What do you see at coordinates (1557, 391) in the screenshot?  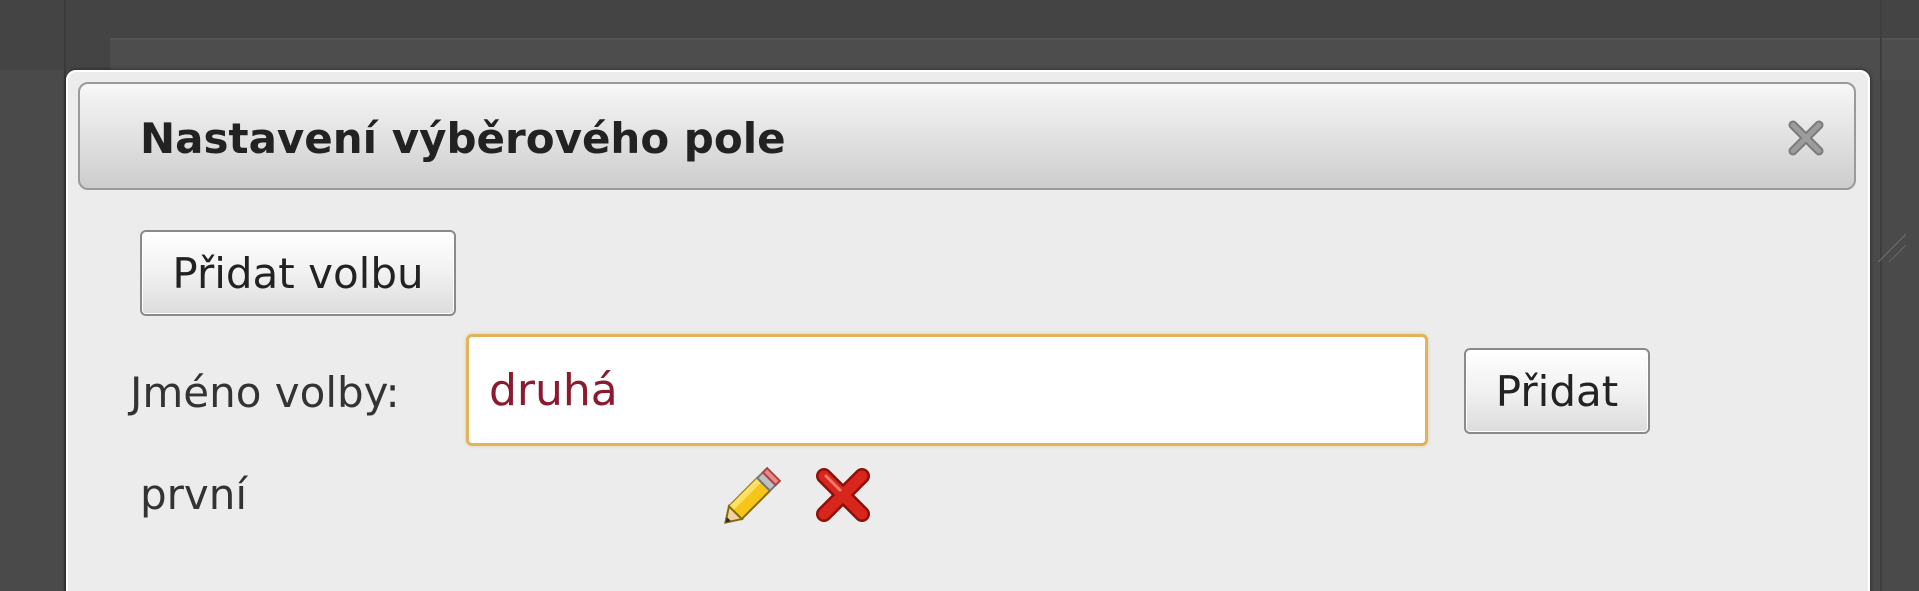 I see `add-button: Přidat` at bounding box center [1557, 391].